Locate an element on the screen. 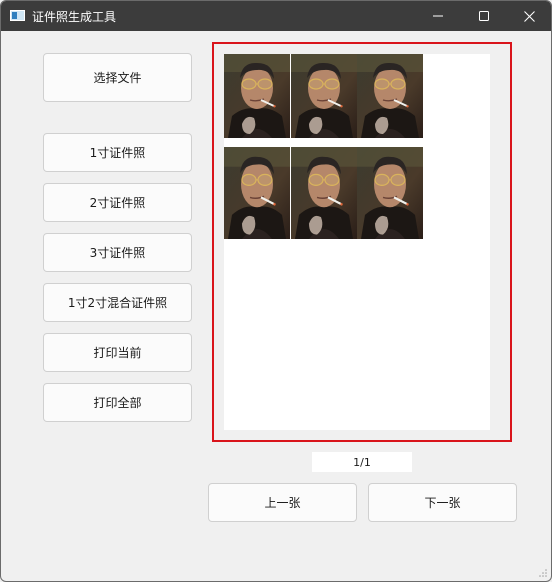 The width and height of the screenshot is (552, 582). close-button is located at coordinates (528, 16).